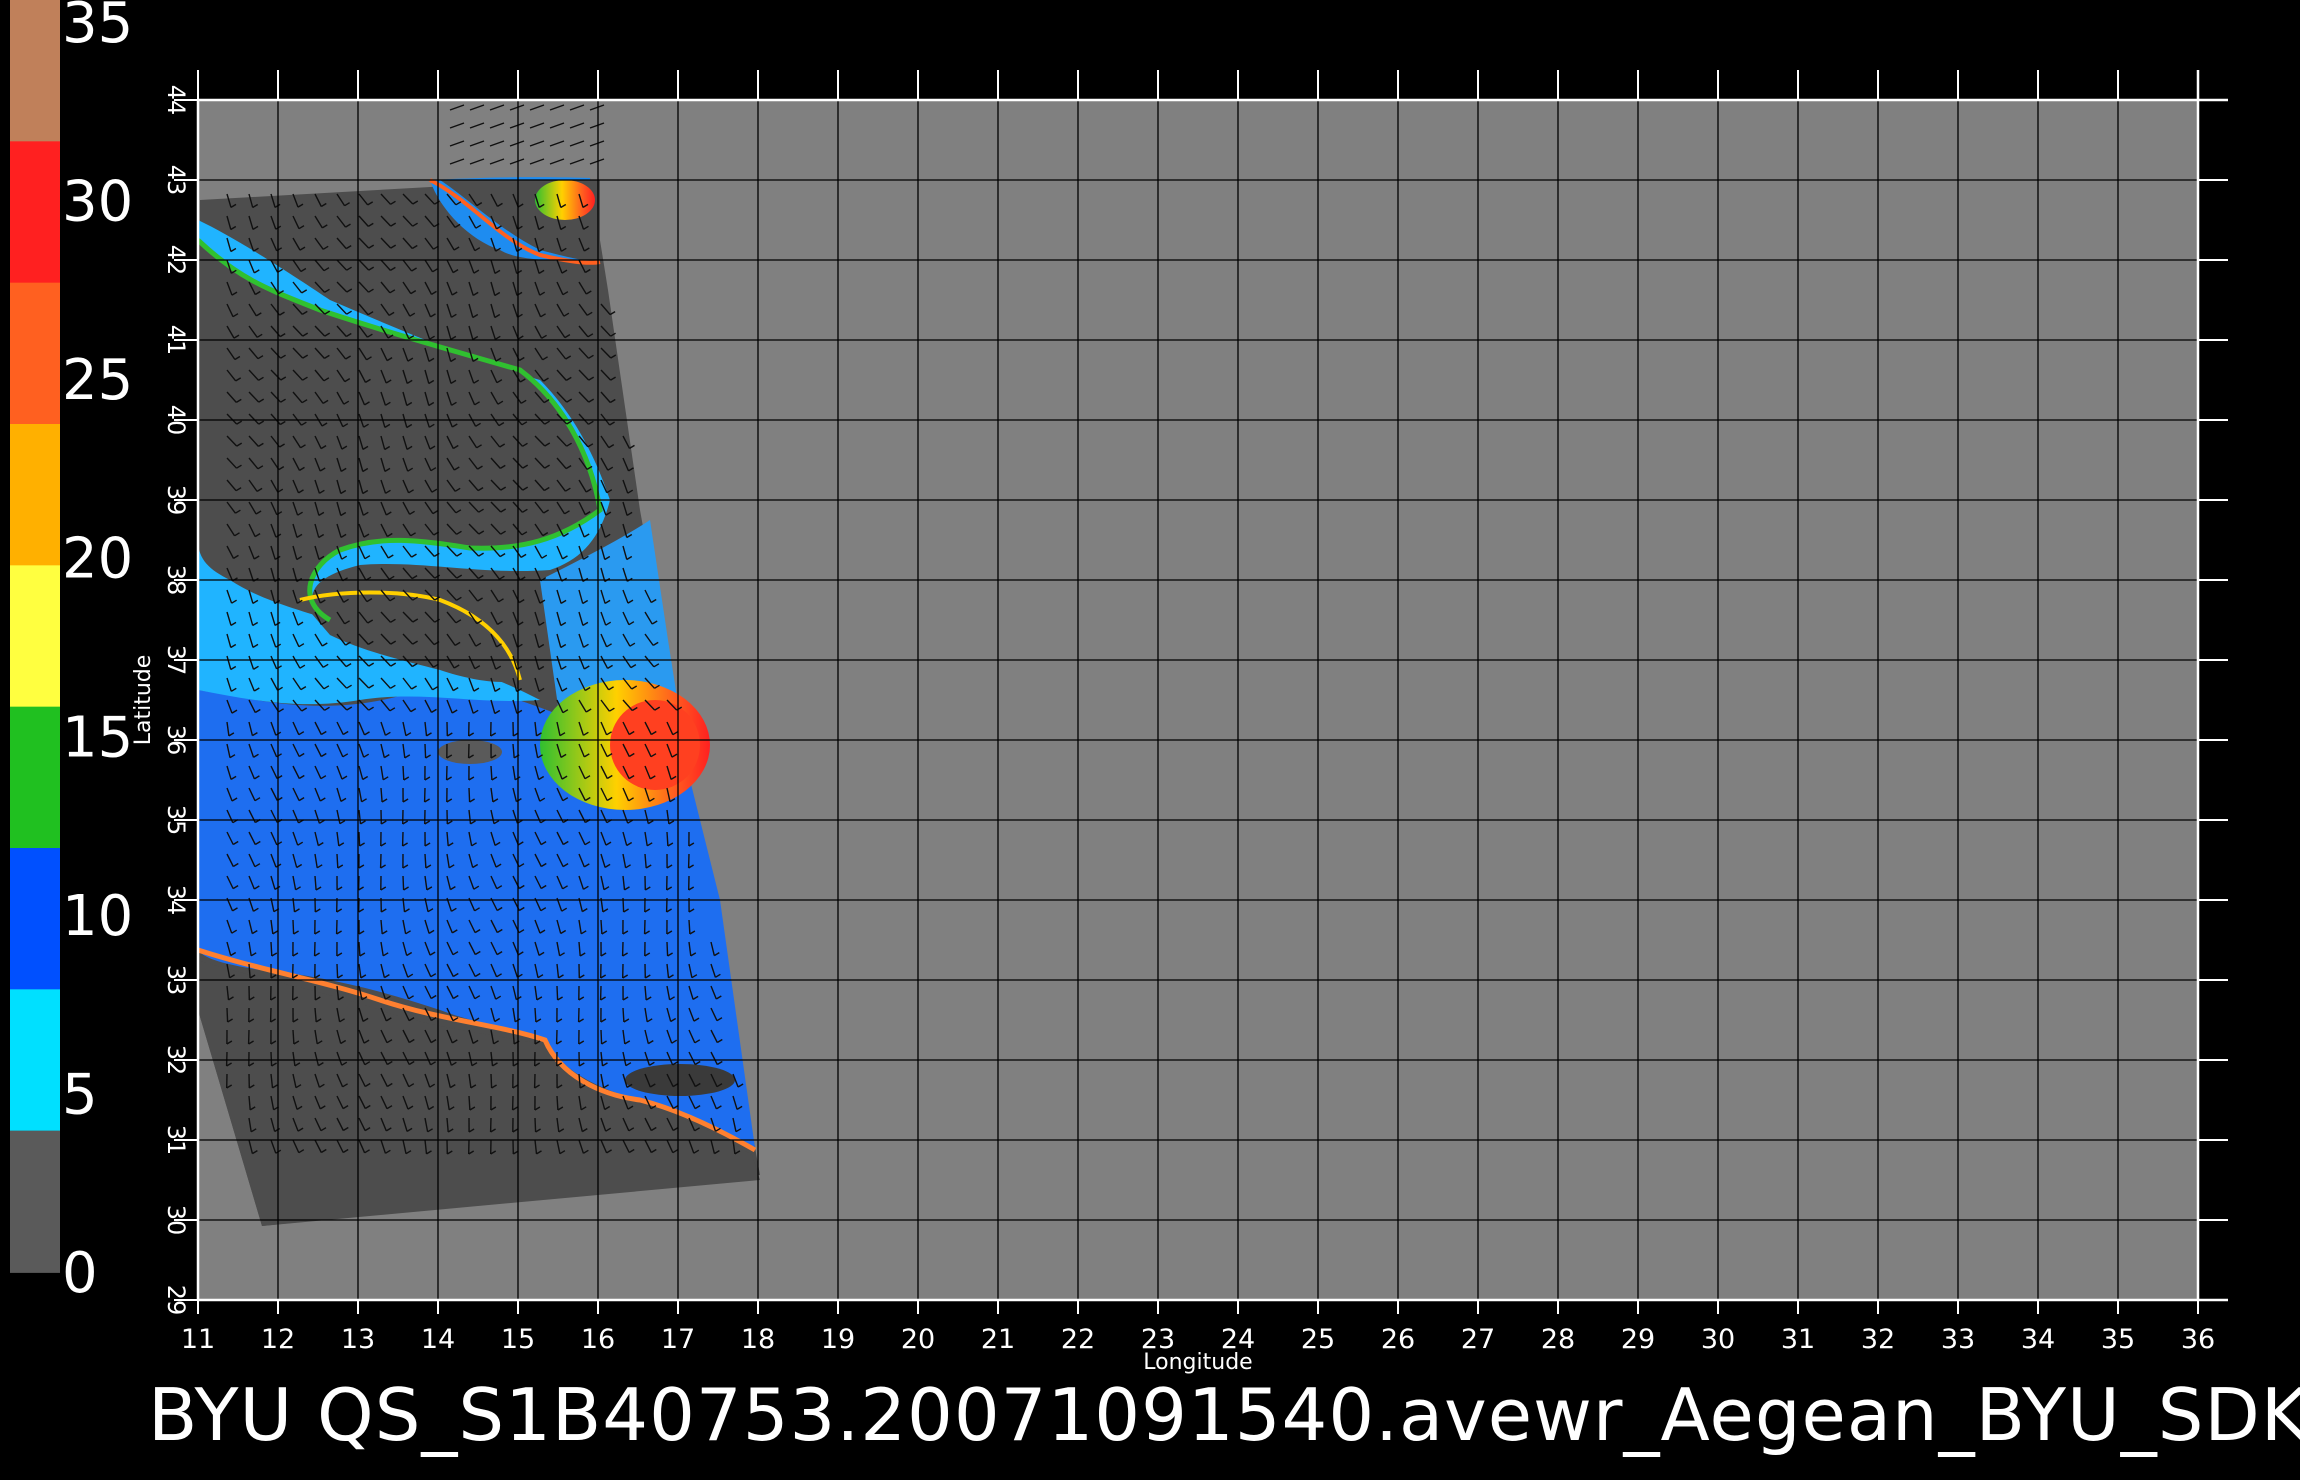 The width and height of the screenshot is (2300, 1480). I want to click on x-tick-label: 17, so click(678, 1339).